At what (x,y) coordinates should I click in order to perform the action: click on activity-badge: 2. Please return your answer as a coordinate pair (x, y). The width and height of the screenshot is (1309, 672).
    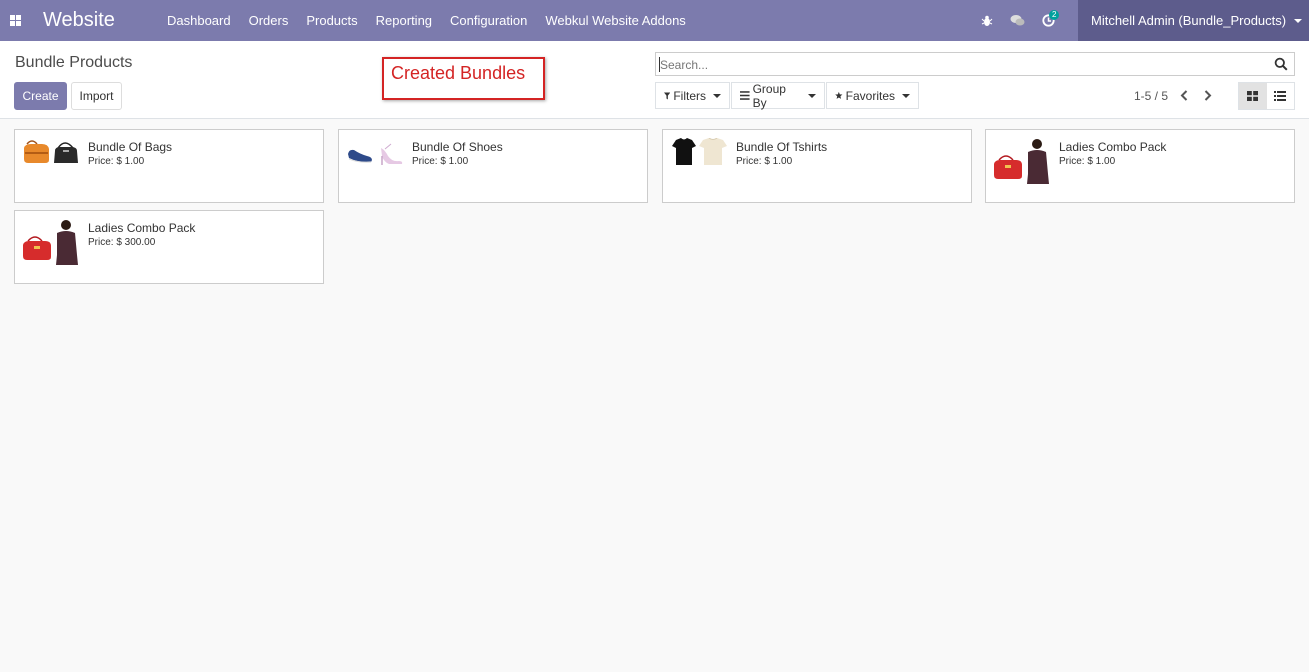
    Looking at the image, I should click on (1054, 15).